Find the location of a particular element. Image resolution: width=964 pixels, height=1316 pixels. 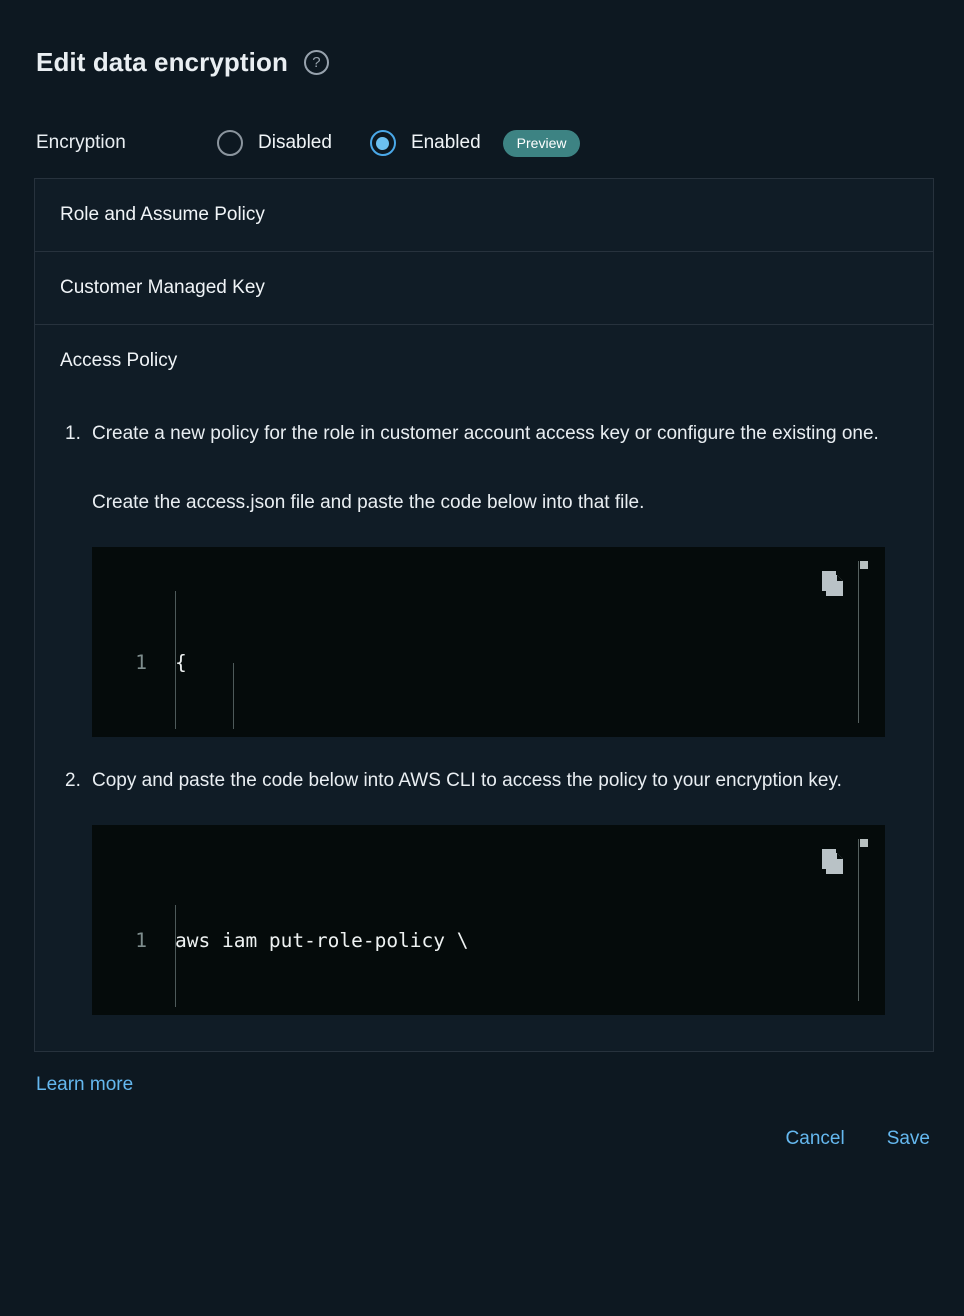

dialog-header: Edit data encryption ? is located at coordinates (482, 37).